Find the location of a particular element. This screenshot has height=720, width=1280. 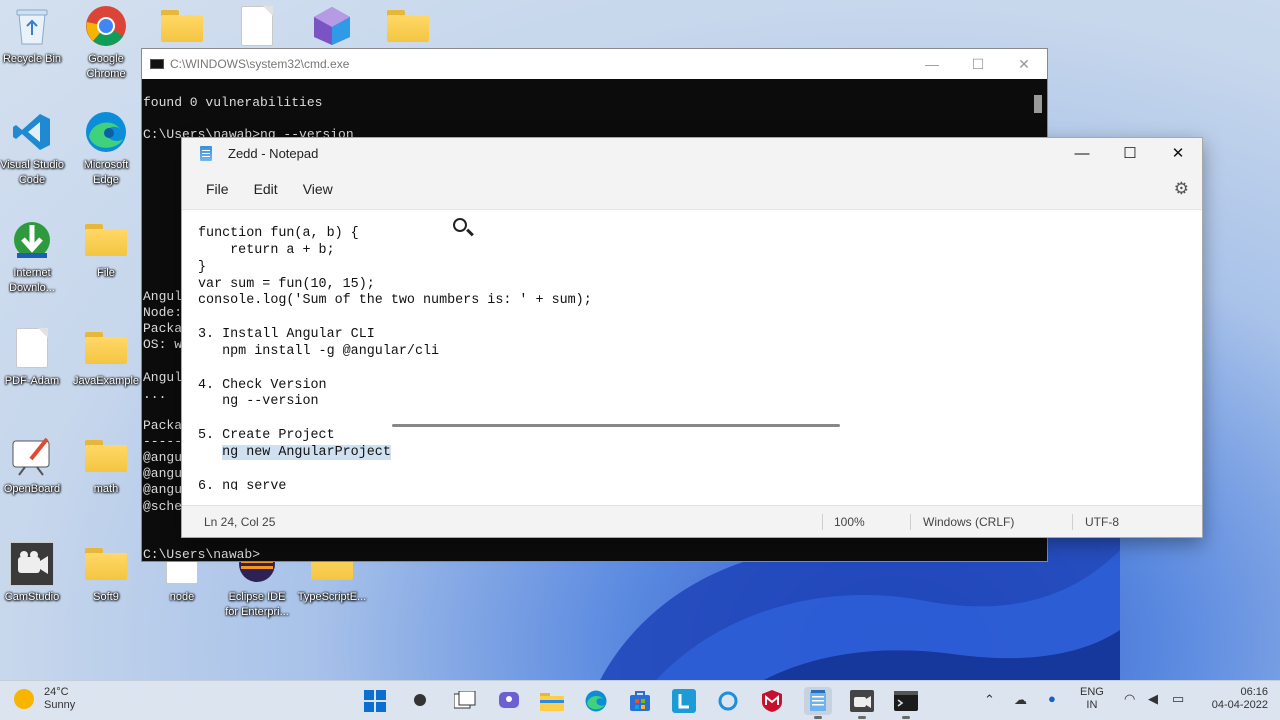

chevron-up-icon: ⌃ is located at coordinates (989, 699).